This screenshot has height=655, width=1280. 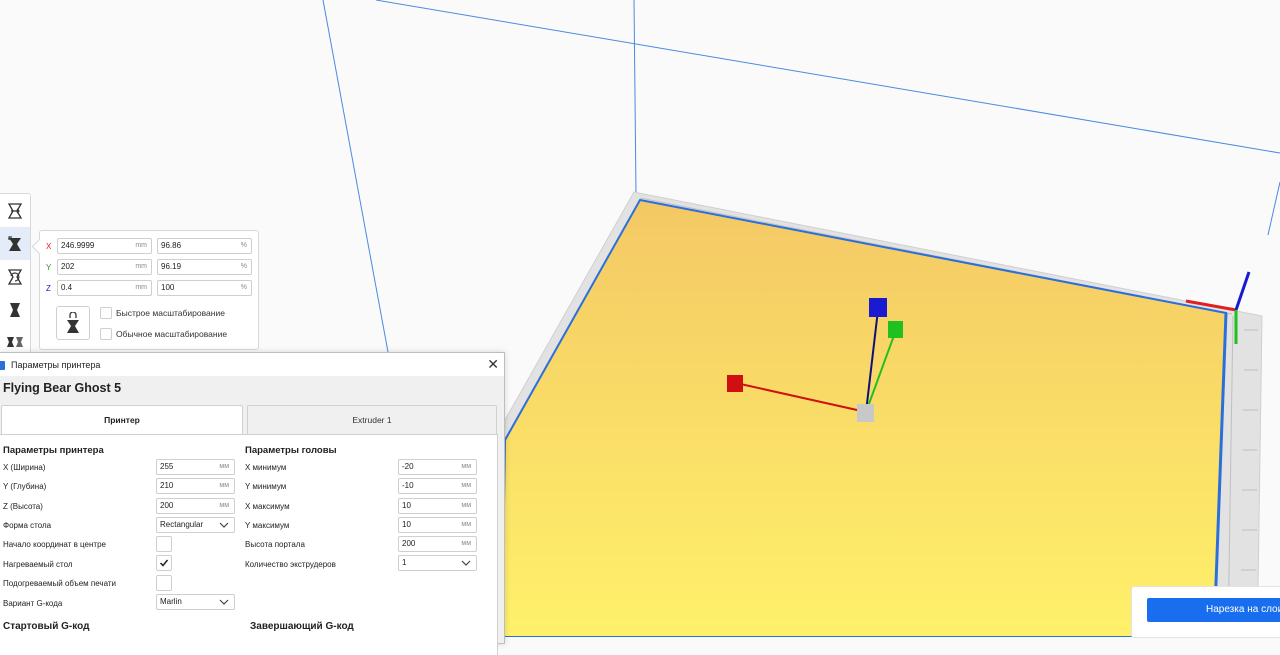 What do you see at coordinates (171, 266) in the screenshot?
I see `scale-y-percent-value: 96.19` at bounding box center [171, 266].